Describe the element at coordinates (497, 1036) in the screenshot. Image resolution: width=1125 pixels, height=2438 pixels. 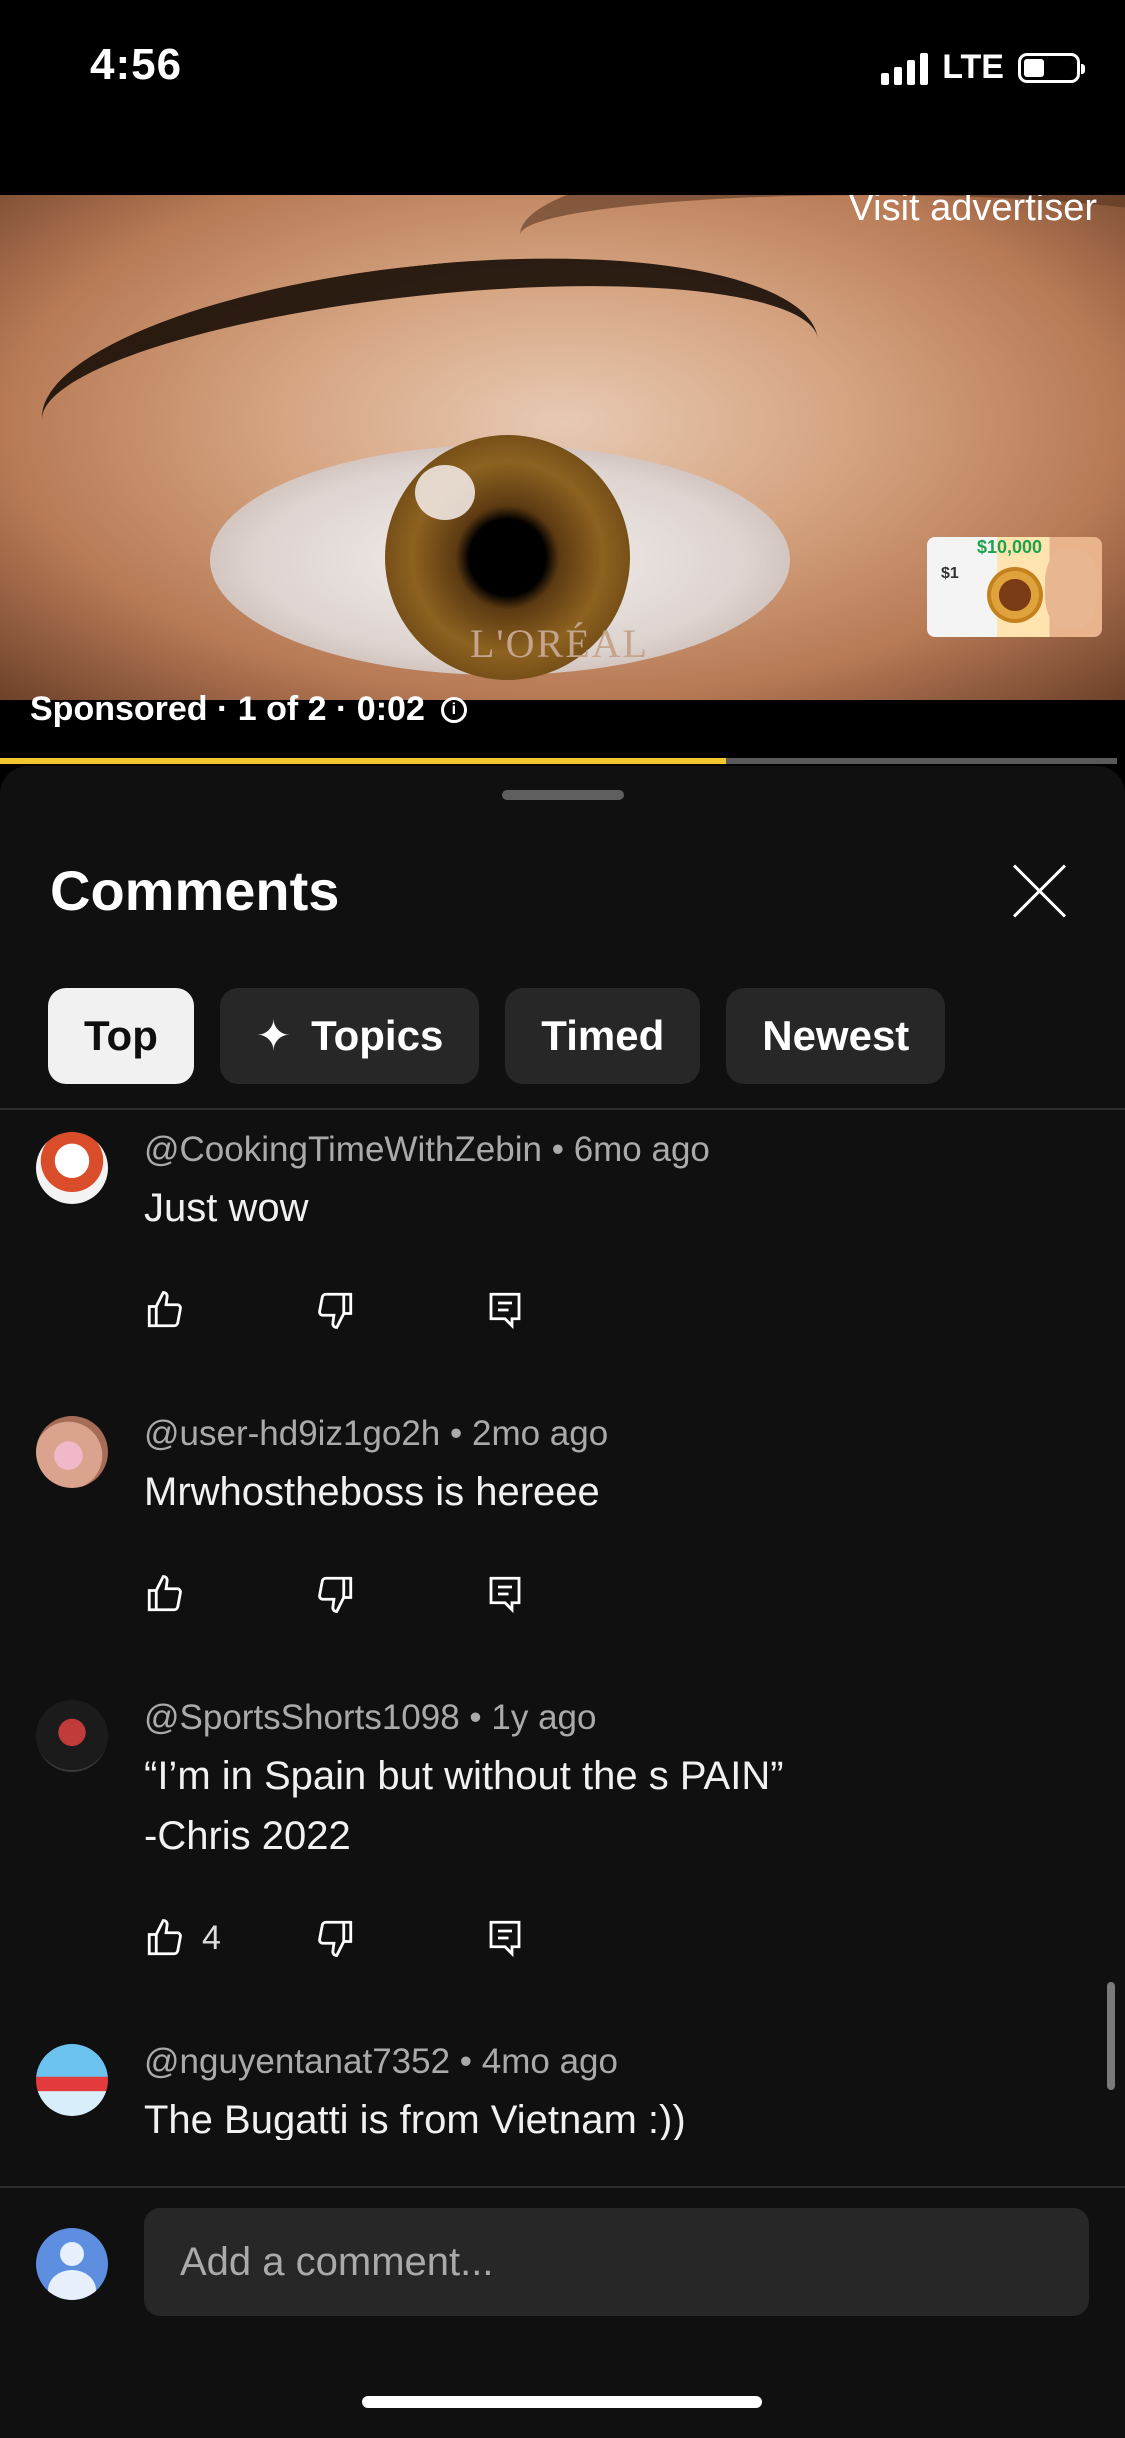
I see `filter-chips: Top ✦ Topics Timed Newest` at that location.